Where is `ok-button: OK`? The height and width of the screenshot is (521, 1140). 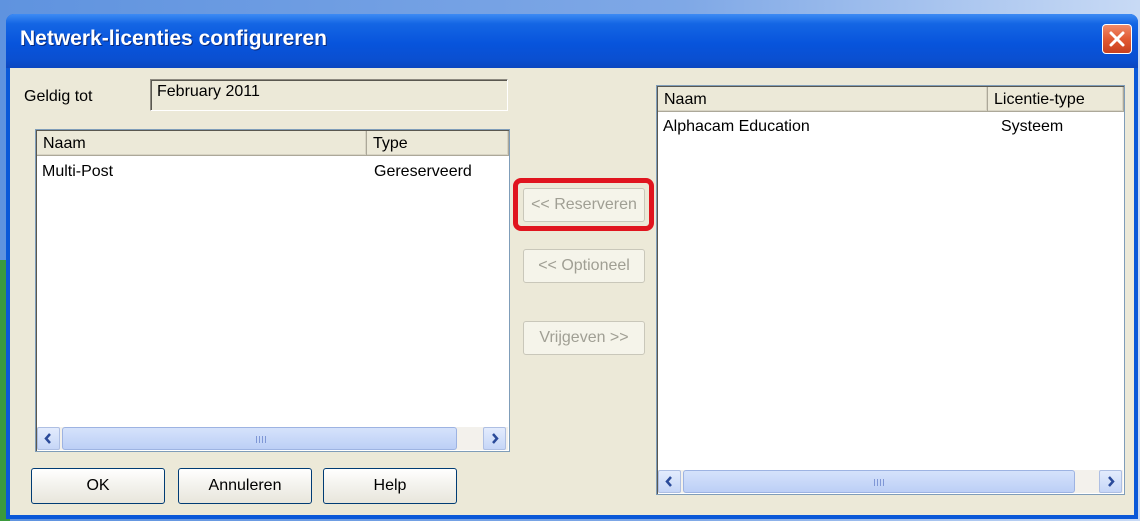 ok-button: OK is located at coordinates (98, 486).